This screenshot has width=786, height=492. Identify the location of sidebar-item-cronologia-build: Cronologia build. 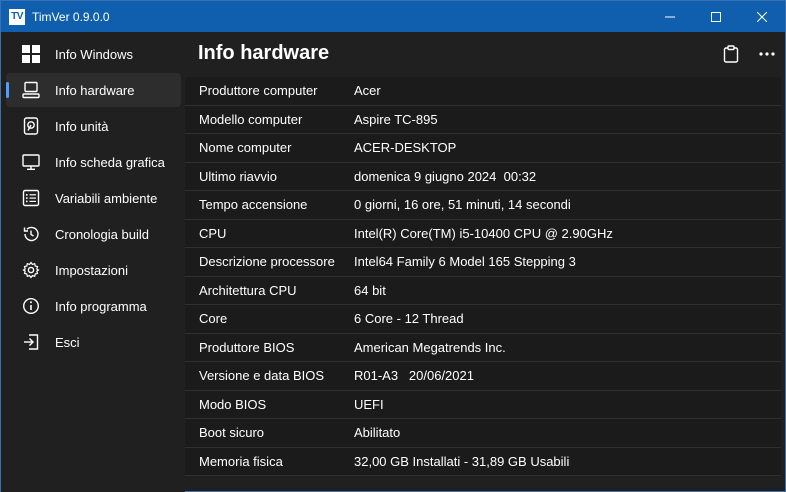
(93, 234).